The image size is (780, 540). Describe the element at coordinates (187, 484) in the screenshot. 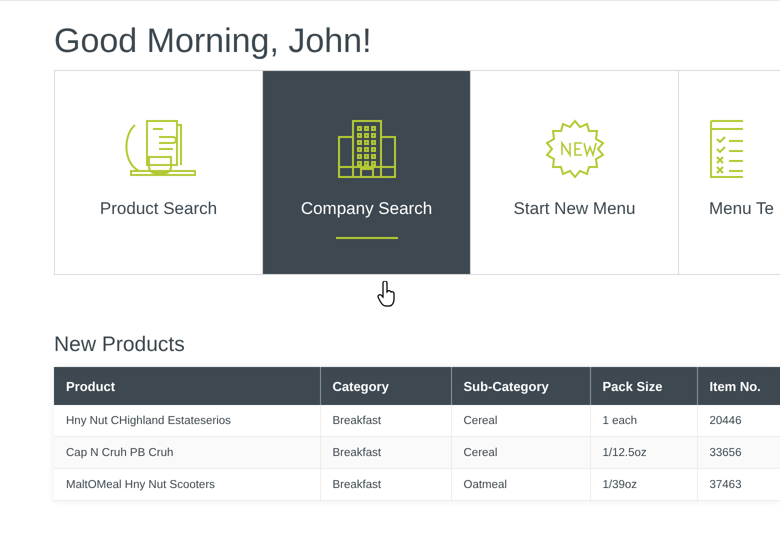

I see `table-cell: MaltOMeal Hny Nut Scooters` at that location.